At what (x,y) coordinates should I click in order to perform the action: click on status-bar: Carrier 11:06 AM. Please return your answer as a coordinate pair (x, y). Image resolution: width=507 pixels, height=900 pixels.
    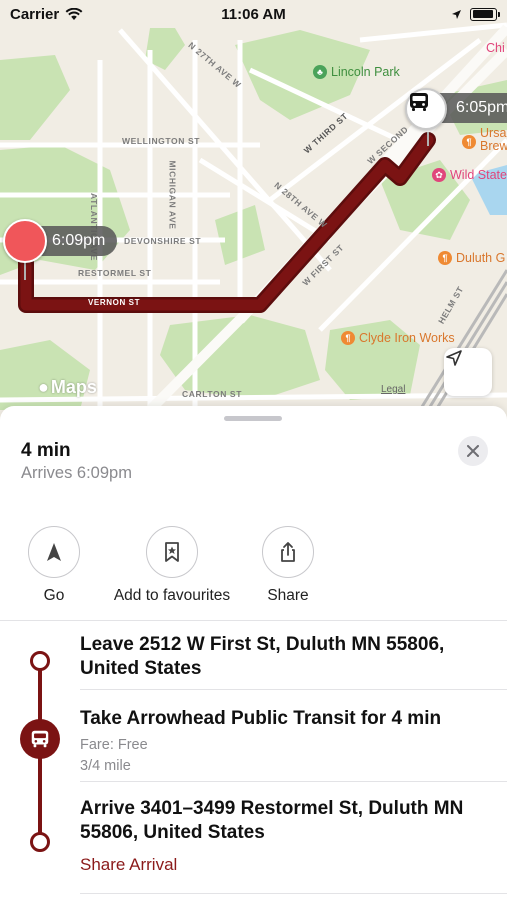
    Looking at the image, I should click on (253, 14).